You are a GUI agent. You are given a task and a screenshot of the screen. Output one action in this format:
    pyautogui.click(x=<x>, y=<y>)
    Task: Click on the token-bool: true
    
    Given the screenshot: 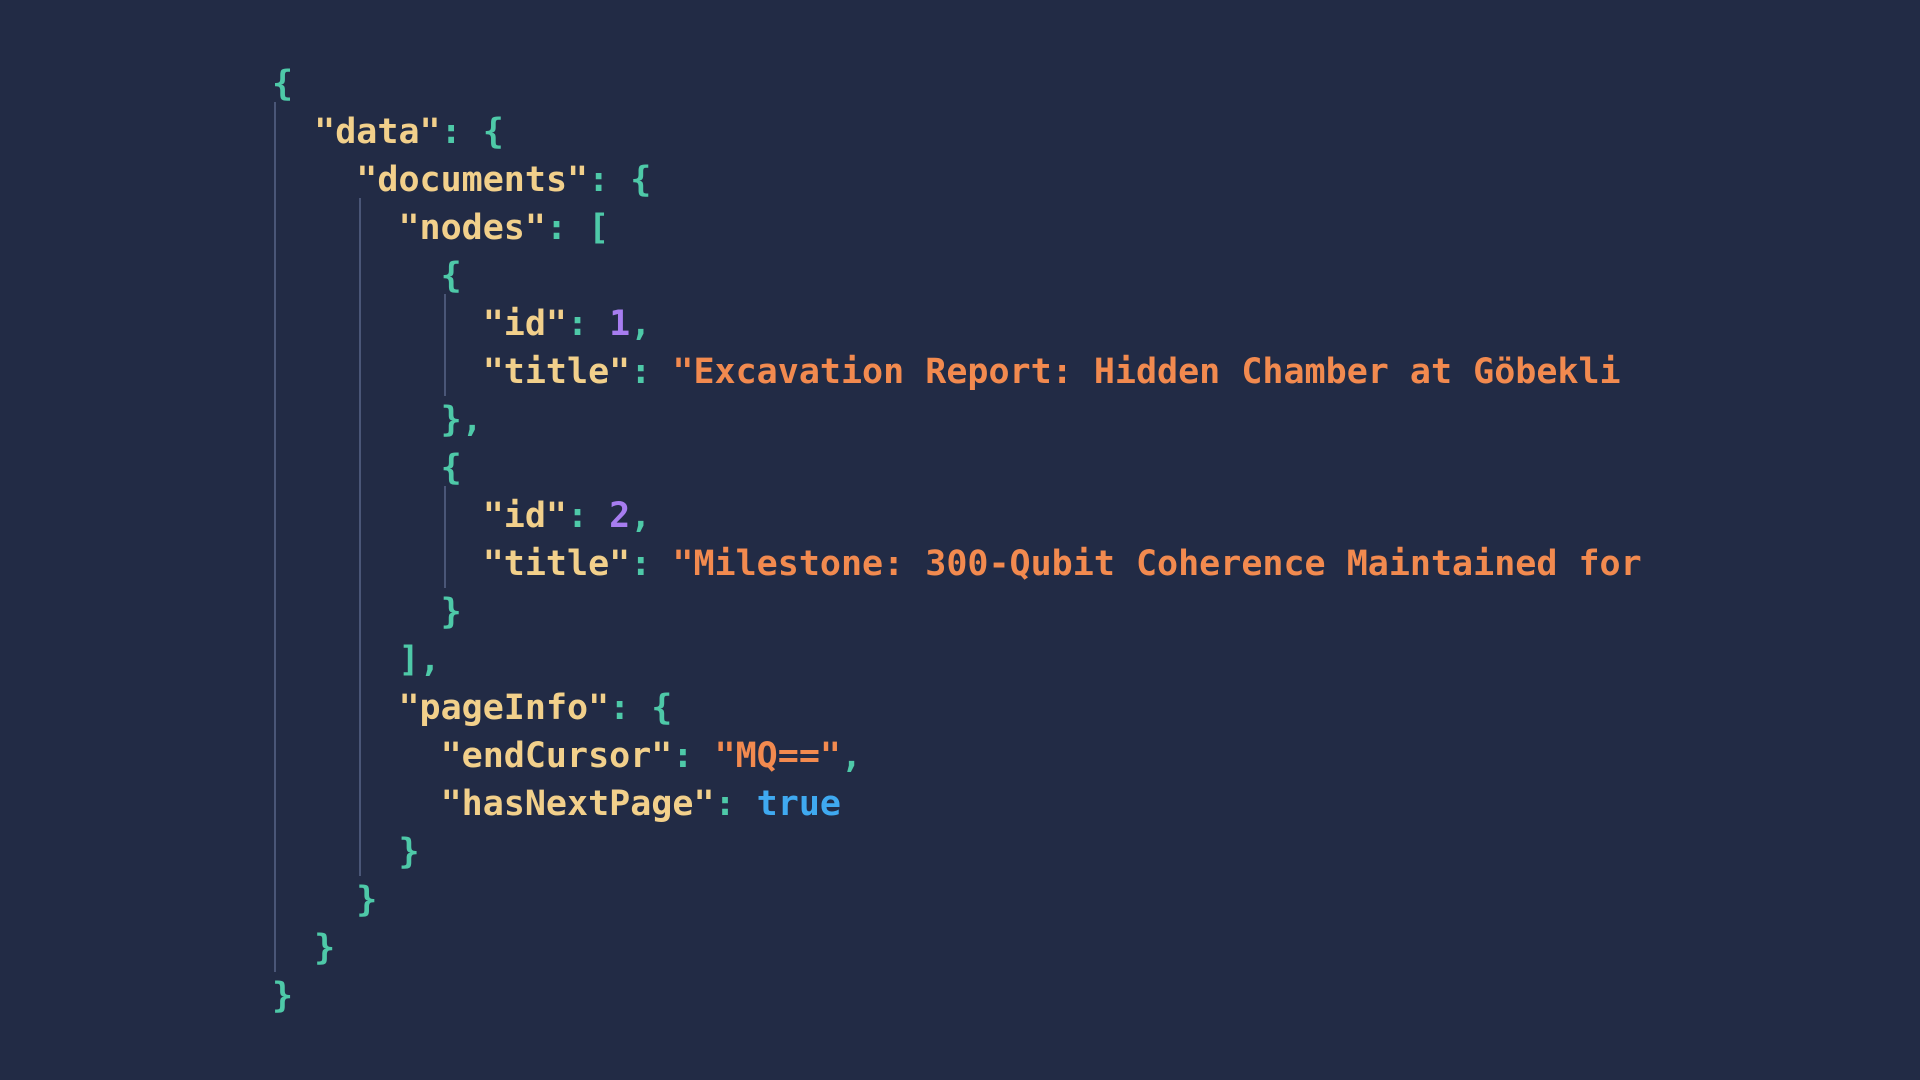 What is the action you would take?
    pyautogui.click(x=798, y=804)
    